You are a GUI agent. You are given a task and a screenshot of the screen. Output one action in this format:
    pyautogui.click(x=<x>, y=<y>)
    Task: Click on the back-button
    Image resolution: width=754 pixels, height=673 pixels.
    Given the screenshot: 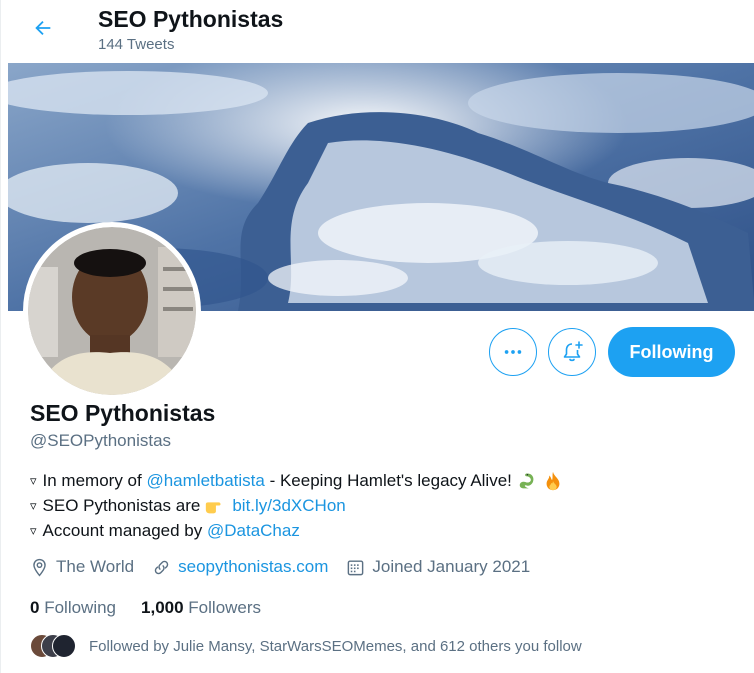 What is the action you would take?
    pyautogui.click(x=43, y=28)
    